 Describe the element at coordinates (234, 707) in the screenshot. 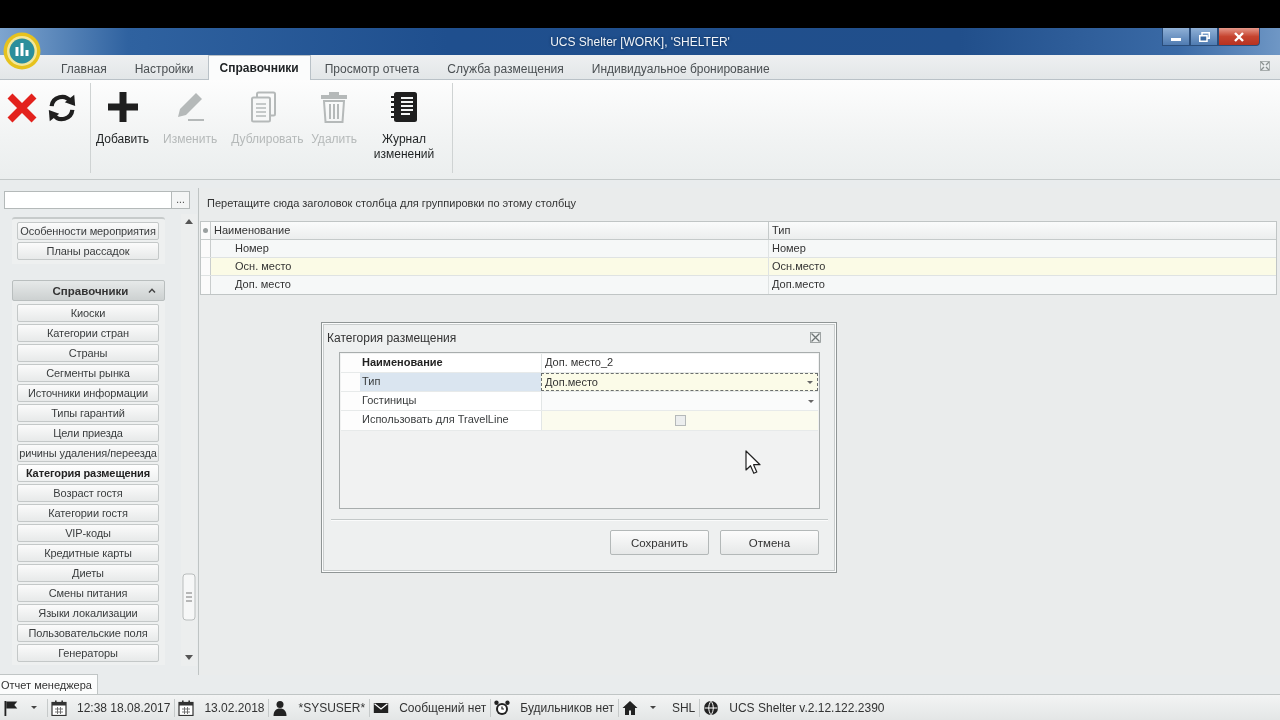

I see `status-text: 13.02.2018` at that location.